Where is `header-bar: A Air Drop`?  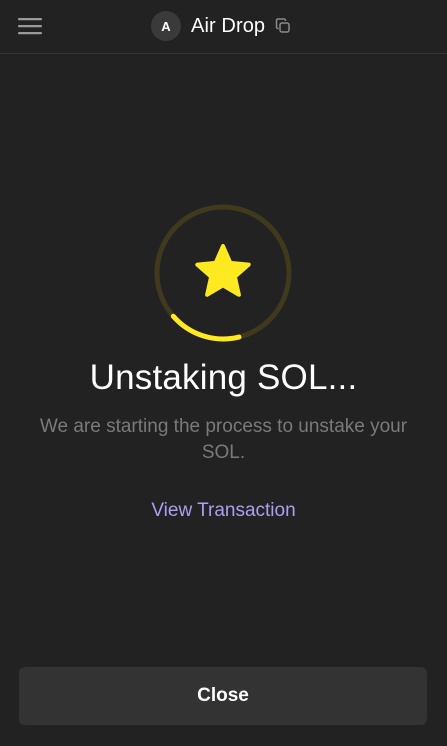 header-bar: A Air Drop is located at coordinates (223, 27).